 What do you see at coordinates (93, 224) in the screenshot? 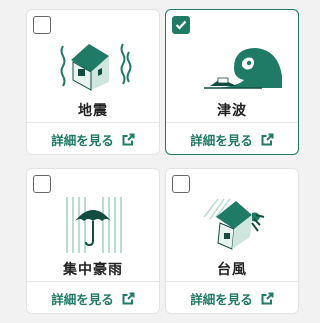
I see `umbrella-rain-icon` at bounding box center [93, 224].